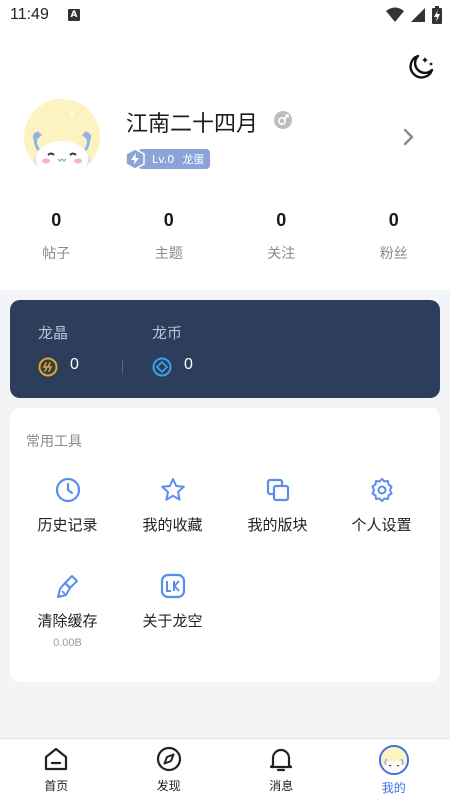 Image resolution: width=450 pixels, height=801 pixels. Describe the element at coordinates (122, 367) in the screenshot. I see `divider` at that location.